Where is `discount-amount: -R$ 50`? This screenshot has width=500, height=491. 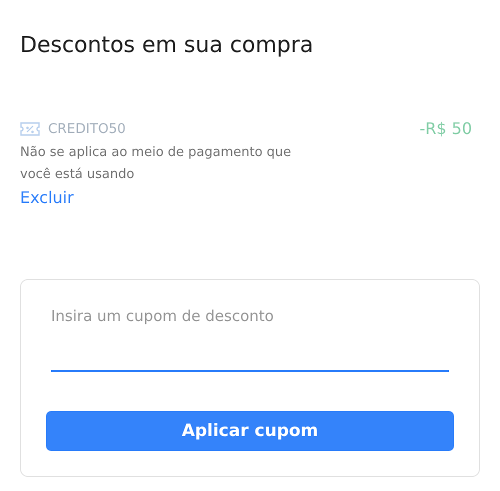
discount-amount: -R$ 50 is located at coordinates (445, 128).